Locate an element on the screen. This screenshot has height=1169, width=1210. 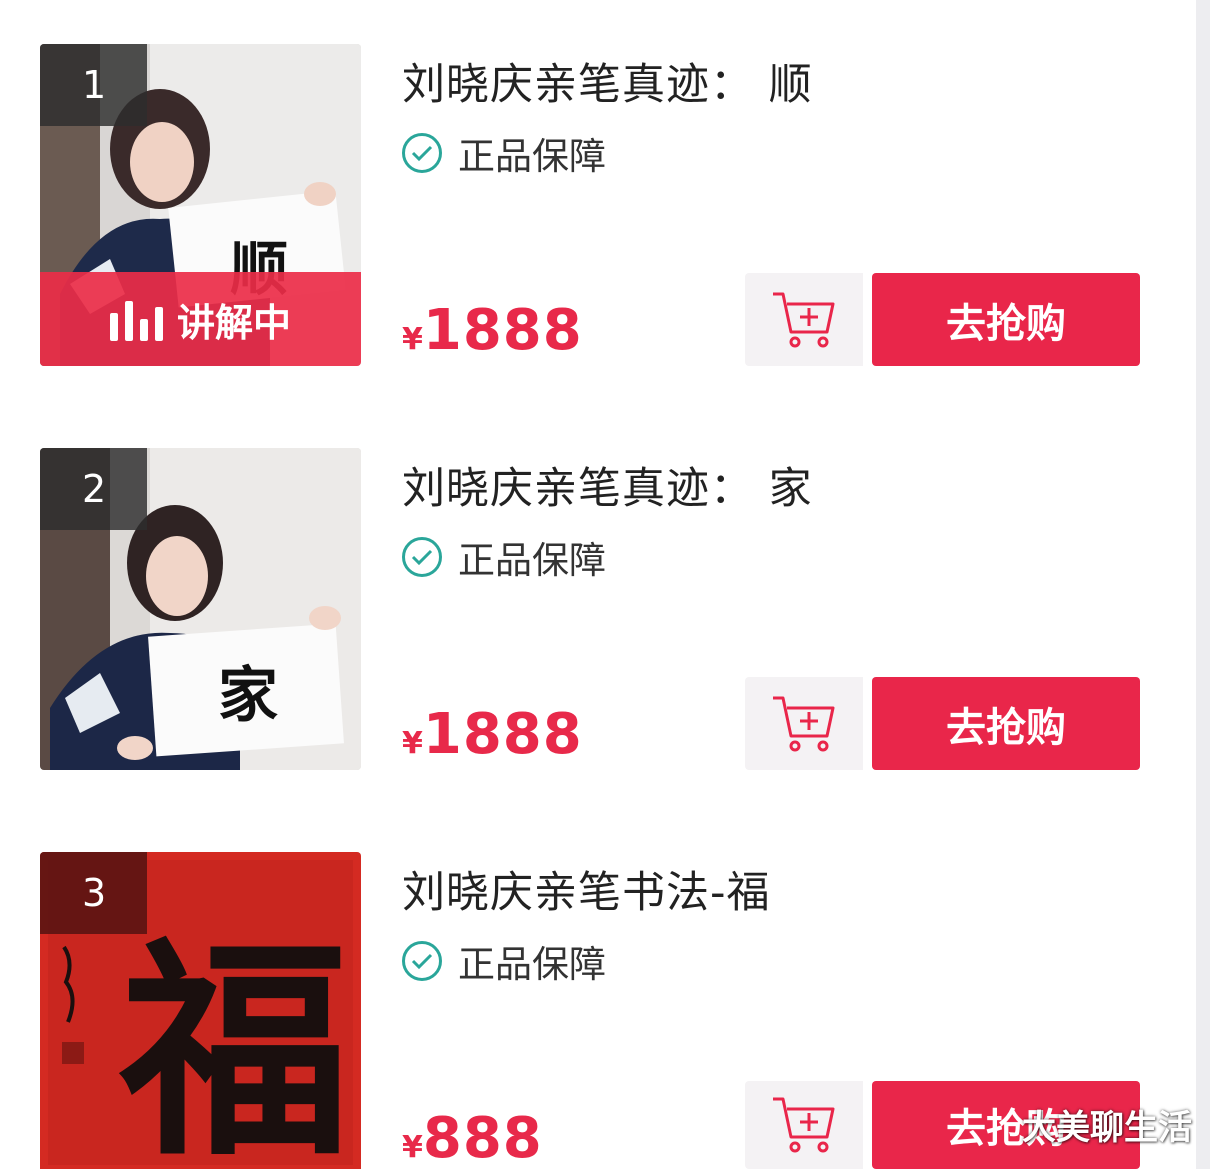
rank-badge: 3 is located at coordinates (93, 893).